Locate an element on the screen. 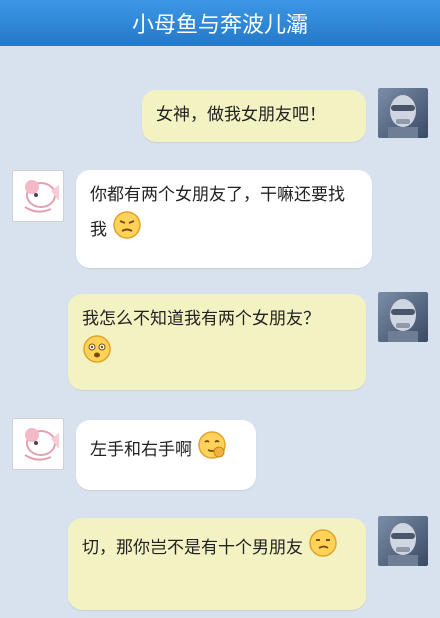 This screenshot has width=440, height=618. message-bubble: 左手和右手啊 is located at coordinates (166, 455).